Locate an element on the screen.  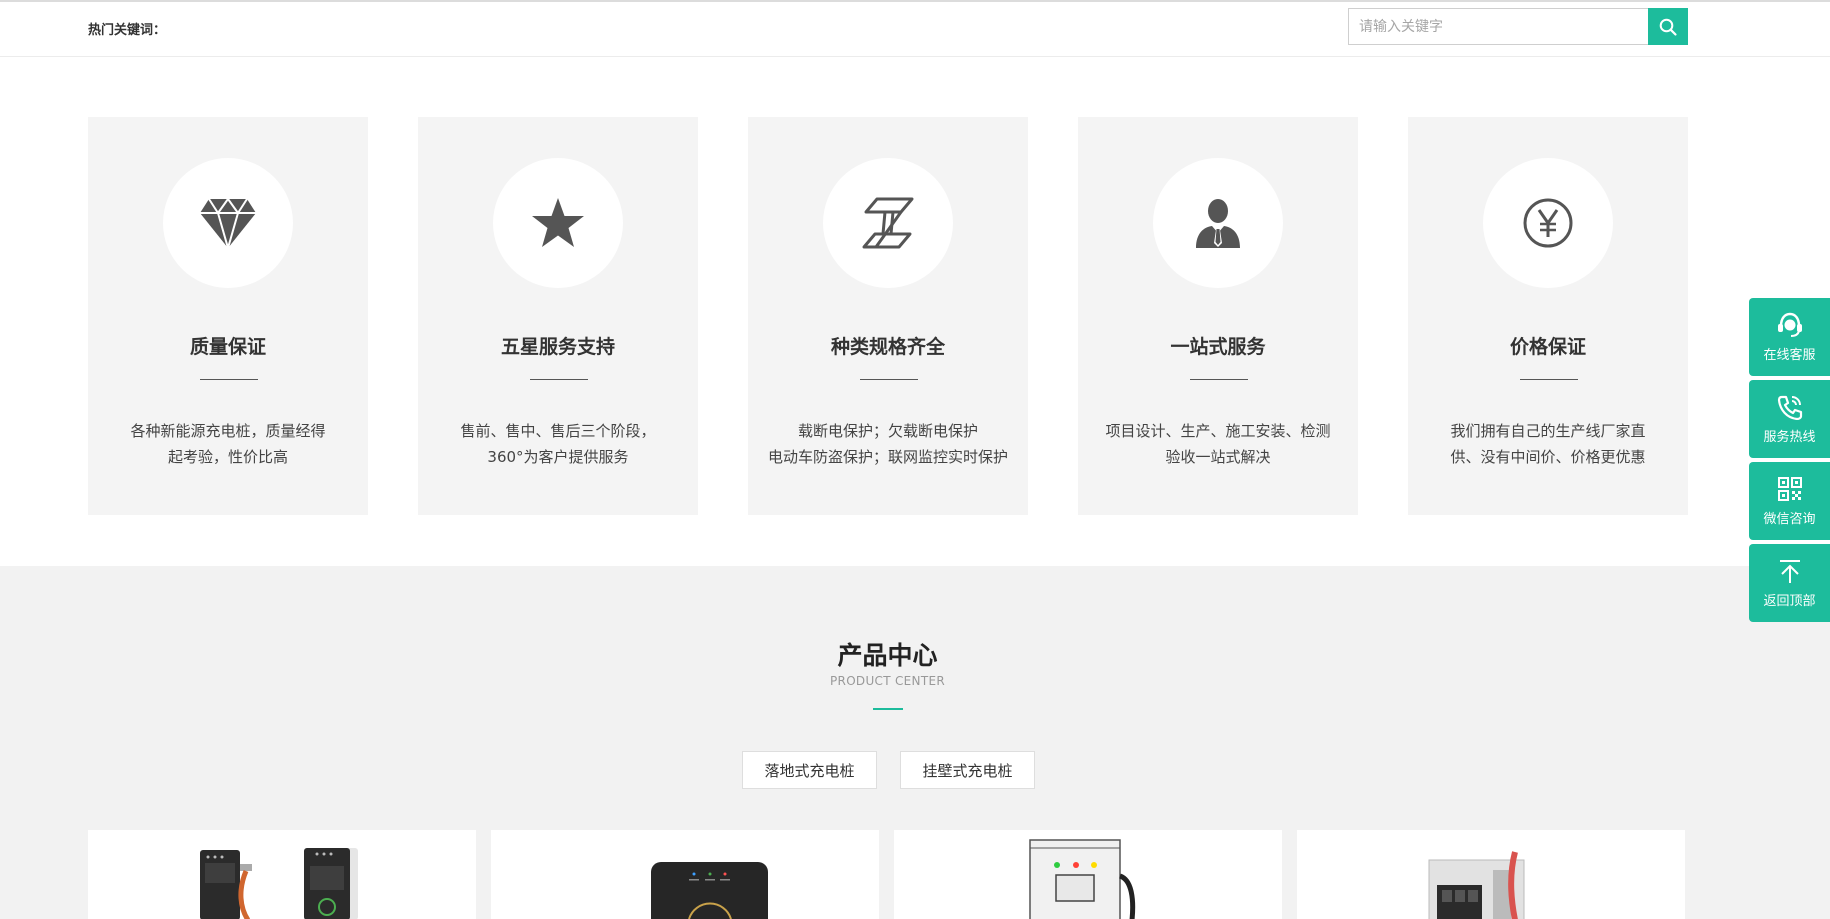
feature-desc-line: 售前、售中、售后三个阶段， is located at coordinates (558, 431).